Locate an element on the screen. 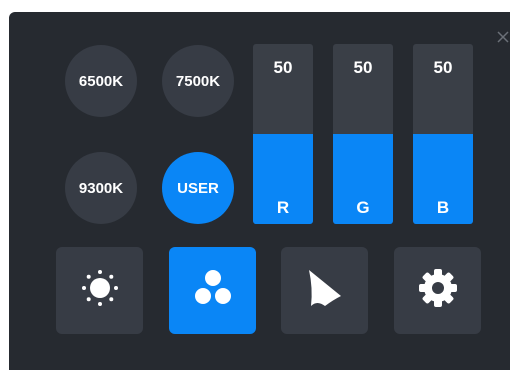  color-channels-icon is located at coordinates (213, 290).